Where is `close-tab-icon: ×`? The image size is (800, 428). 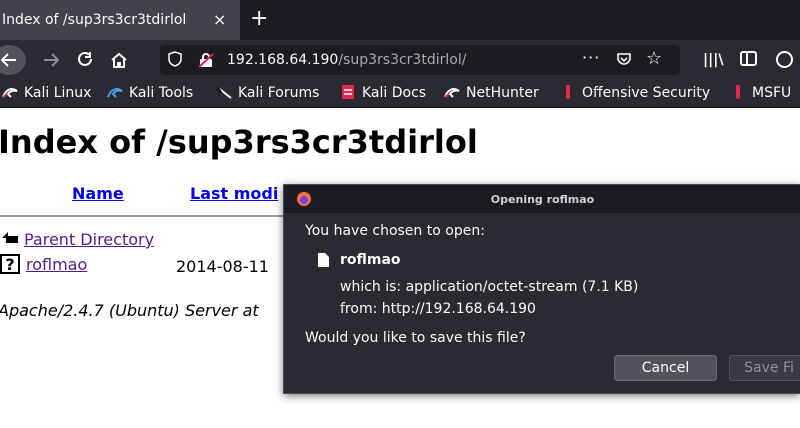
close-tab-icon: × is located at coordinates (219, 19).